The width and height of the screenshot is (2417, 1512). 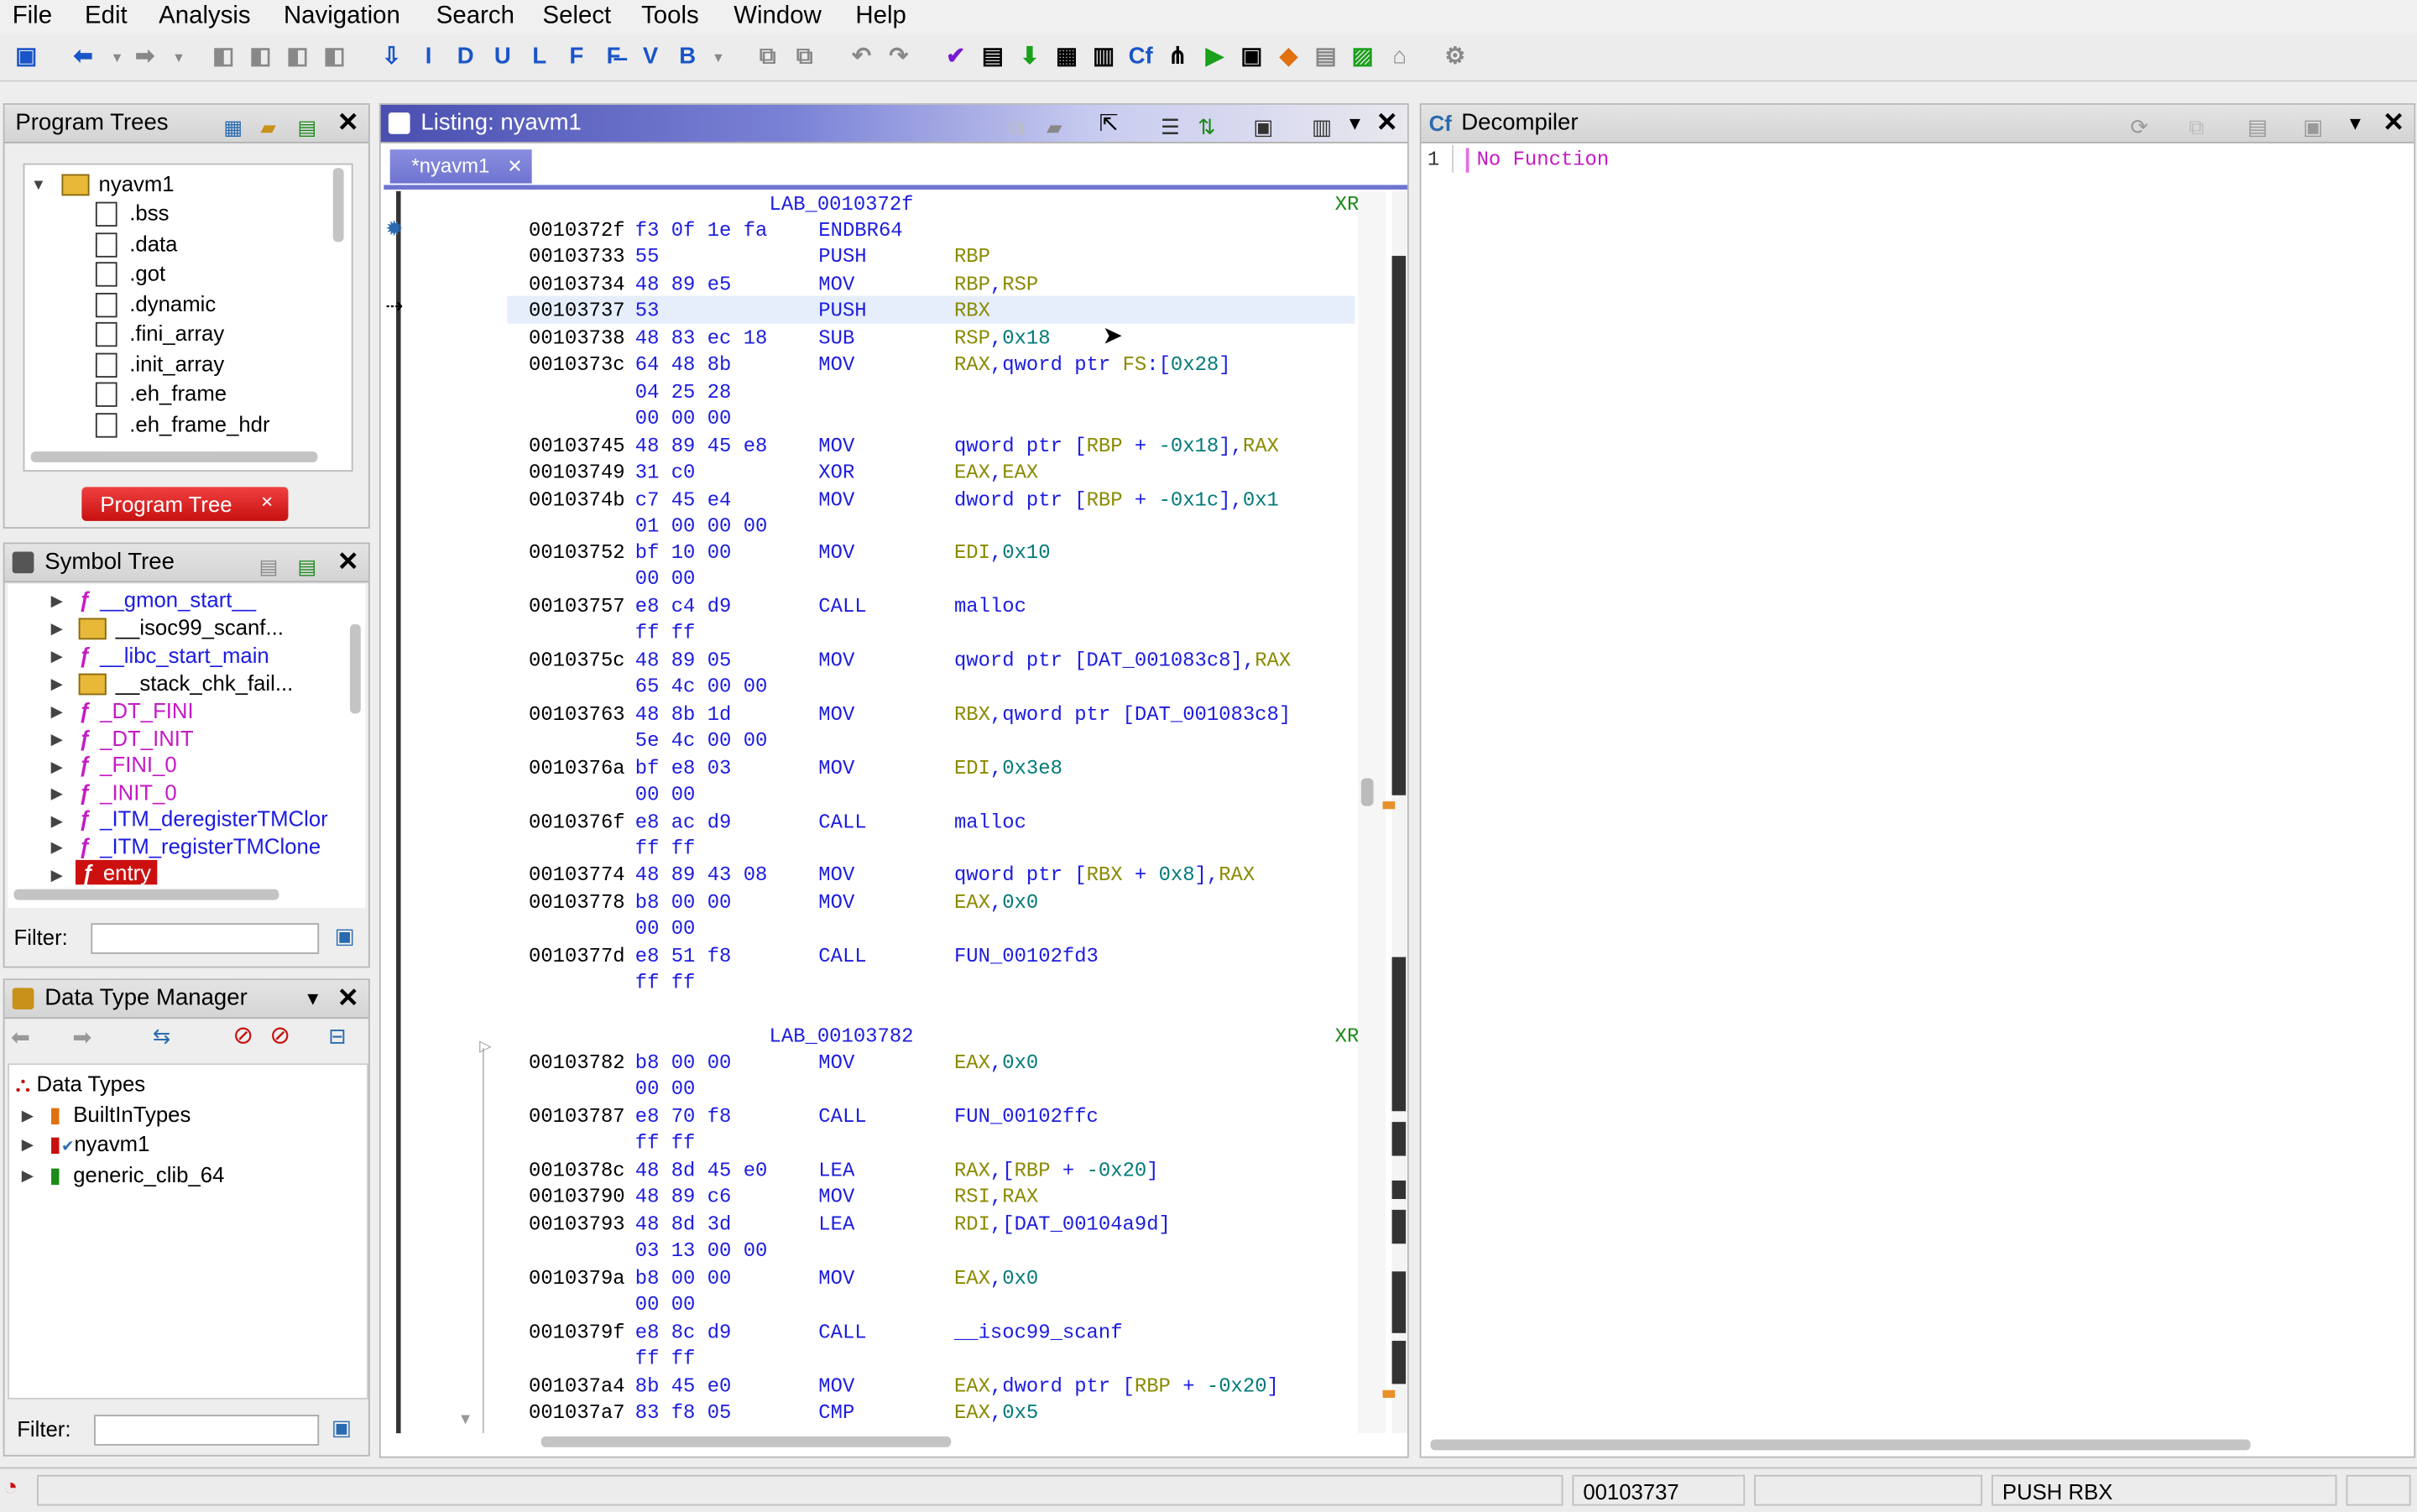 What do you see at coordinates (2313, 127) in the screenshot?
I see `snapshot-icon: ▣` at bounding box center [2313, 127].